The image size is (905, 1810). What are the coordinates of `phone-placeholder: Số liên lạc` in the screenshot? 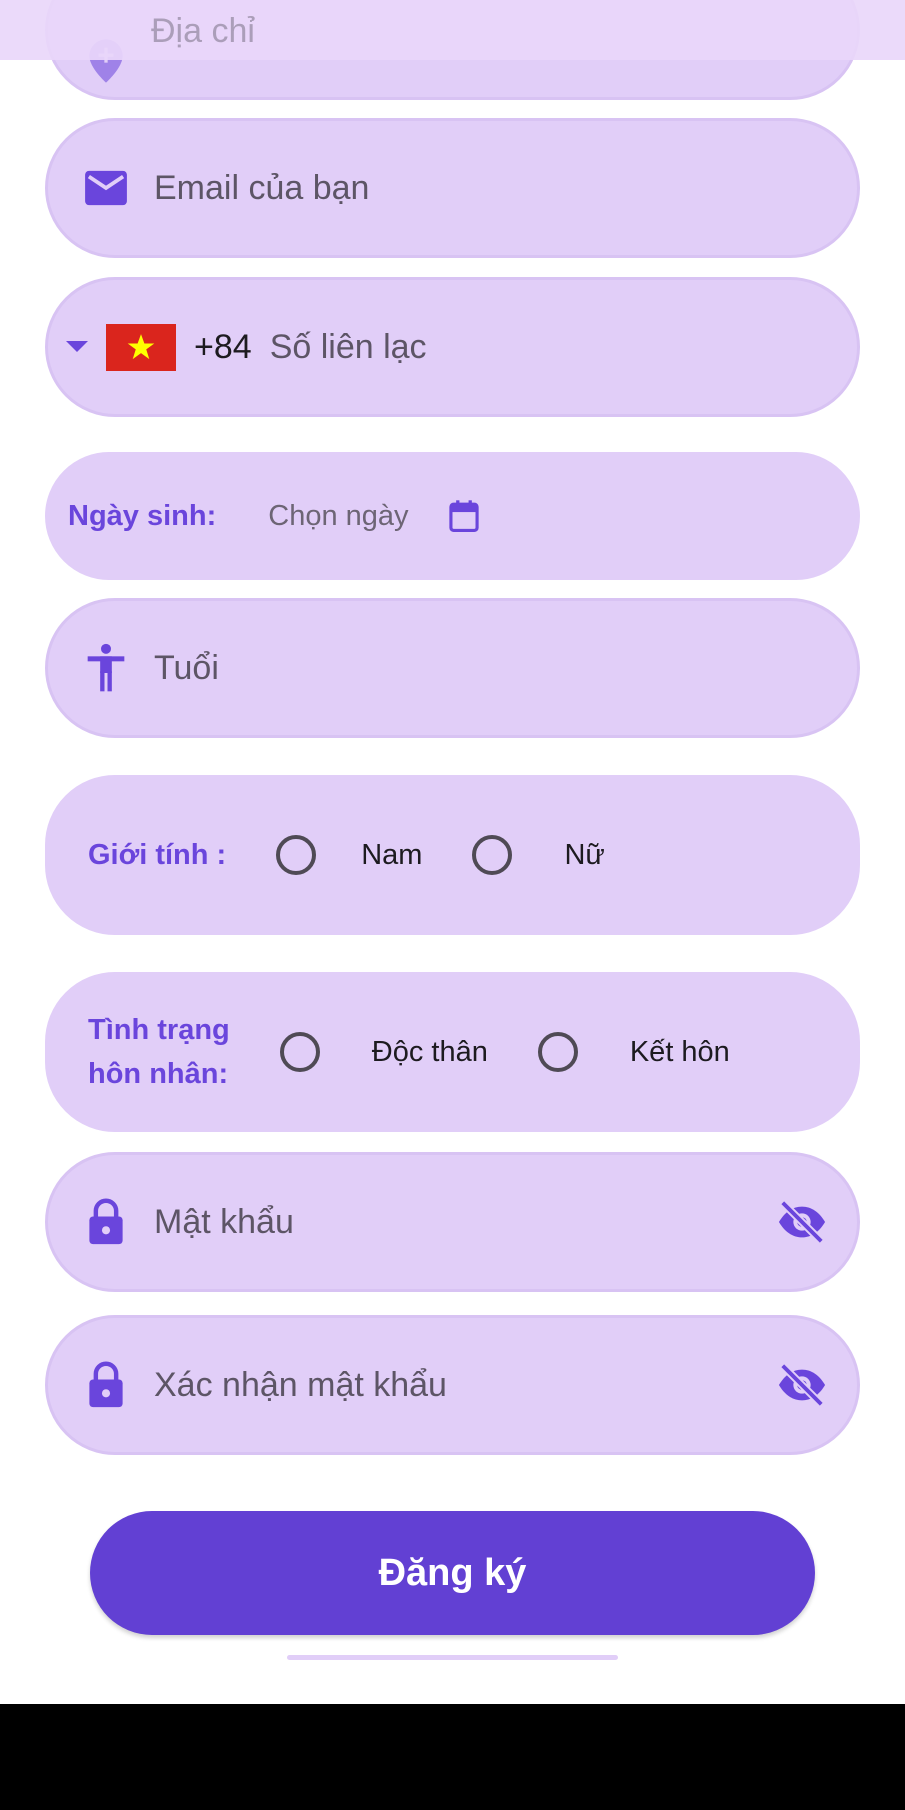 It's located at (348, 346).